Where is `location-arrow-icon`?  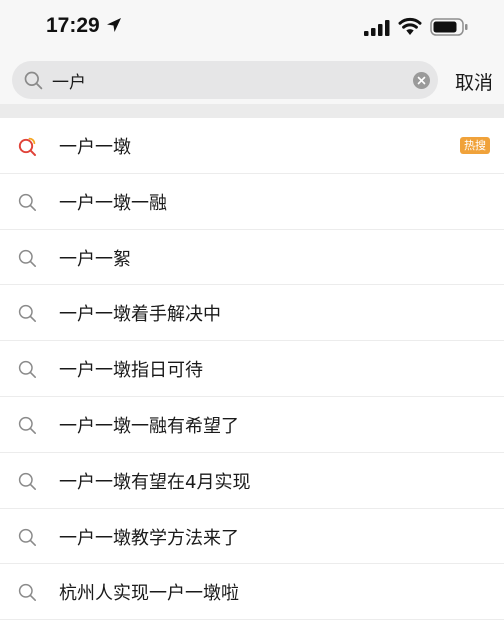
location-arrow-icon is located at coordinates (114, 27).